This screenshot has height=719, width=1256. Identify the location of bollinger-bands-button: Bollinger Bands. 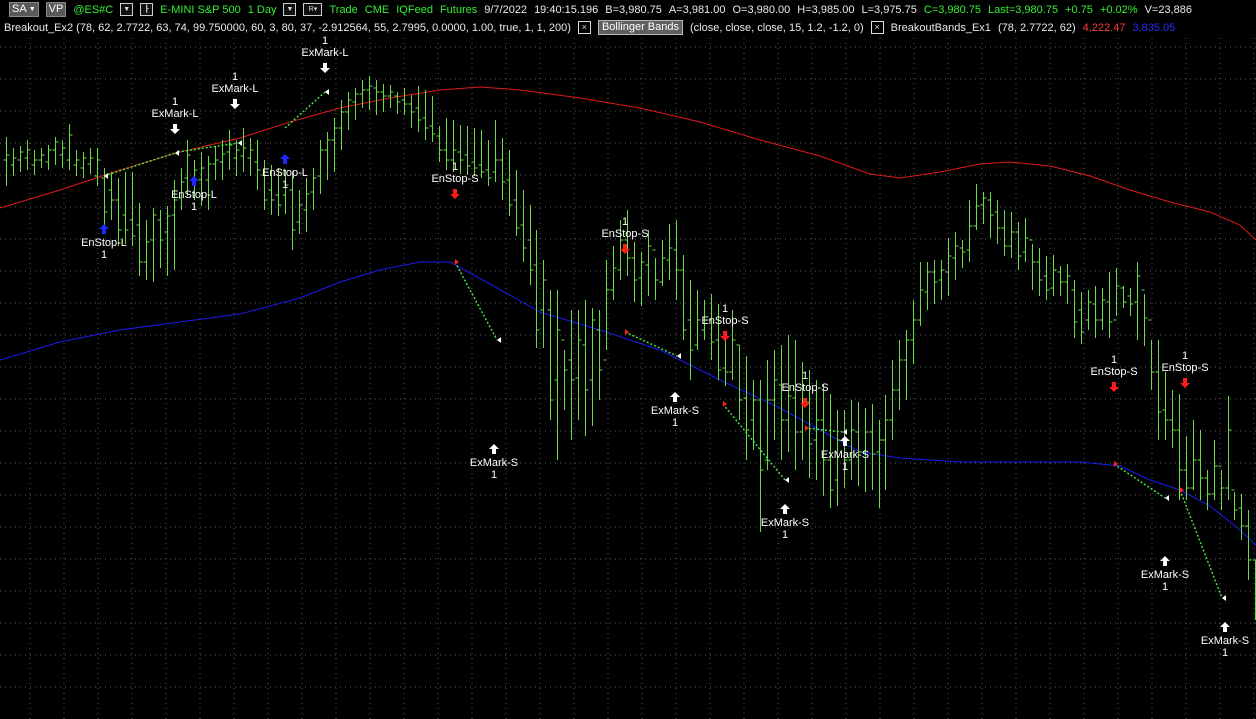
(640, 27).